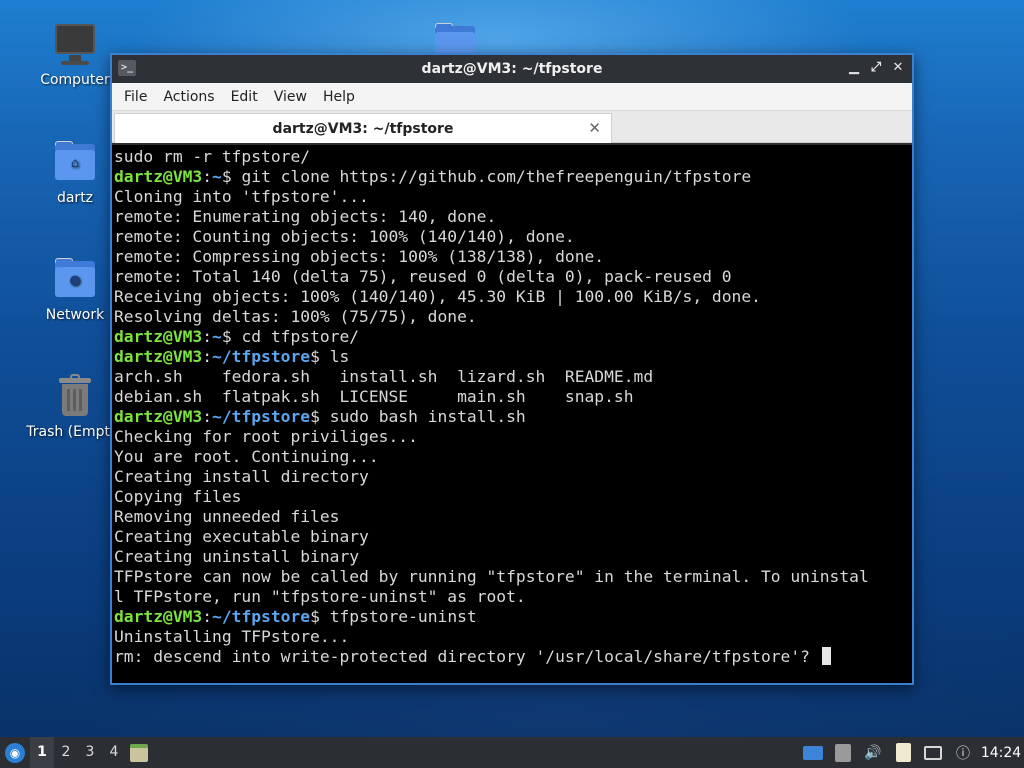  I want to click on tray-update-icon, so click(843, 752).